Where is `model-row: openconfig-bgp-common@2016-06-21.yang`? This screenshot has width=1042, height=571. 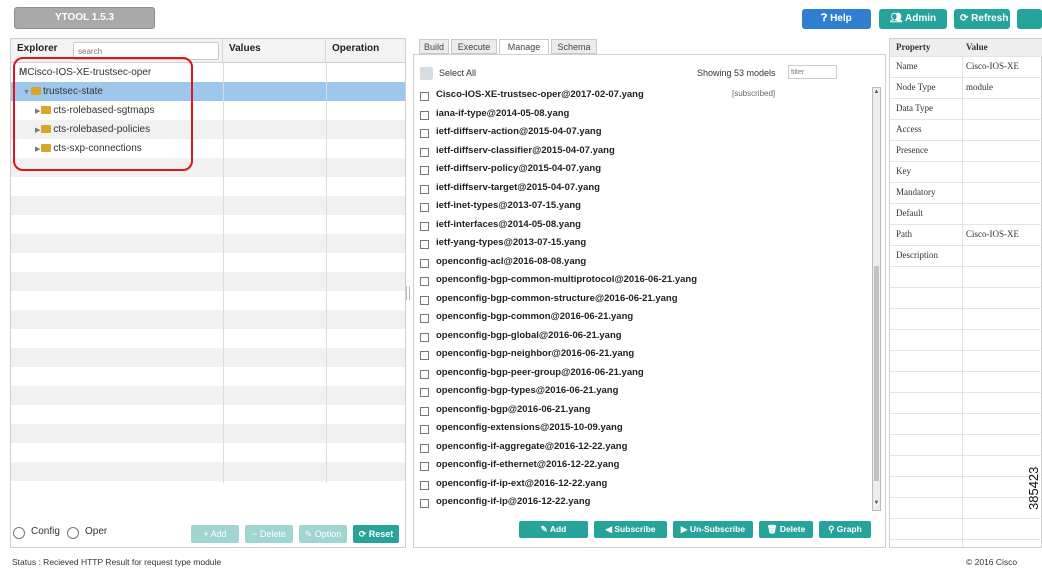 model-row: openconfig-bgp-common@2016-06-21.yang is located at coordinates (643, 318).